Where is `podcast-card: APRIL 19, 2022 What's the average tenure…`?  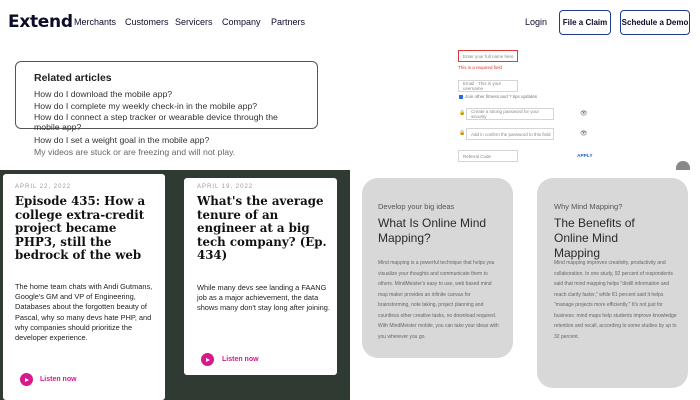 podcast-card: APRIL 19, 2022 What's the average tenure… is located at coordinates (260, 276).